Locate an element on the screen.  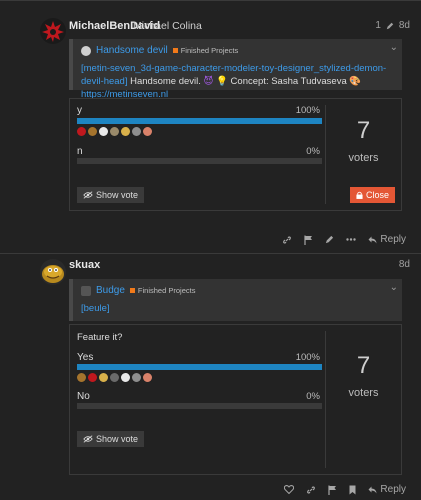
close-poll-button: Close is located at coordinates (372, 195).